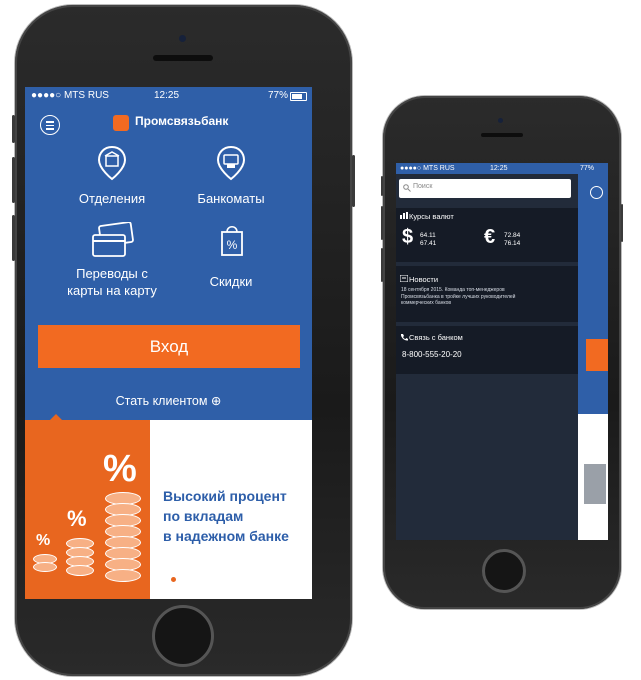  What do you see at coordinates (431, 216) in the screenshot?
I see `rates-title: Курсы валют` at bounding box center [431, 216].